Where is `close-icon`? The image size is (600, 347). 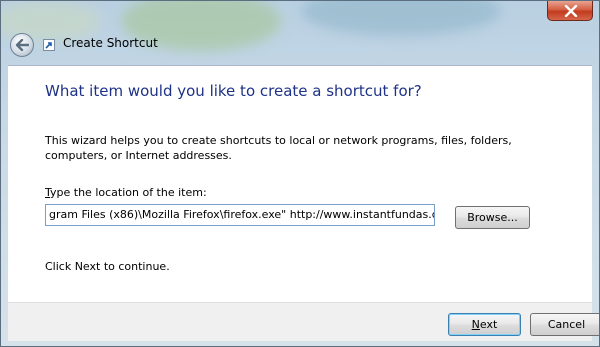
close-icon is located at coordinates (571, 11).